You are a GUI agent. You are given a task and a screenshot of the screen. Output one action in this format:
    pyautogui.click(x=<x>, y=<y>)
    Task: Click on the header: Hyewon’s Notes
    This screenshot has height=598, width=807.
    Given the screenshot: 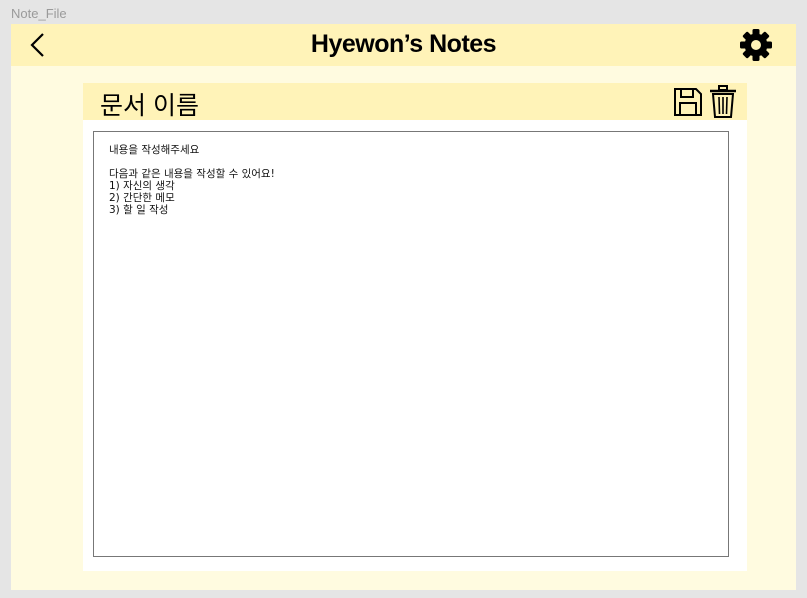 What is the action you would take?
    pyautogui.click(x=403, y=45)
    